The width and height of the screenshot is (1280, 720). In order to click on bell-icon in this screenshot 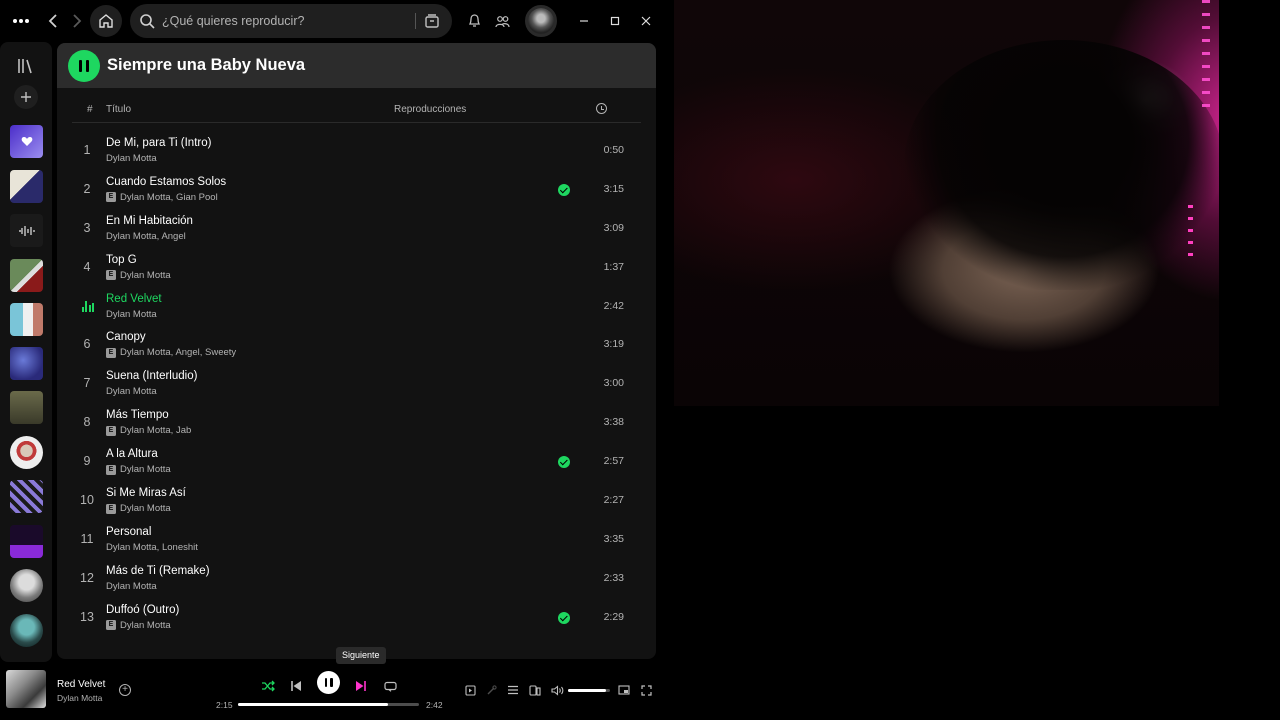, I will do `click(474, 21)`.